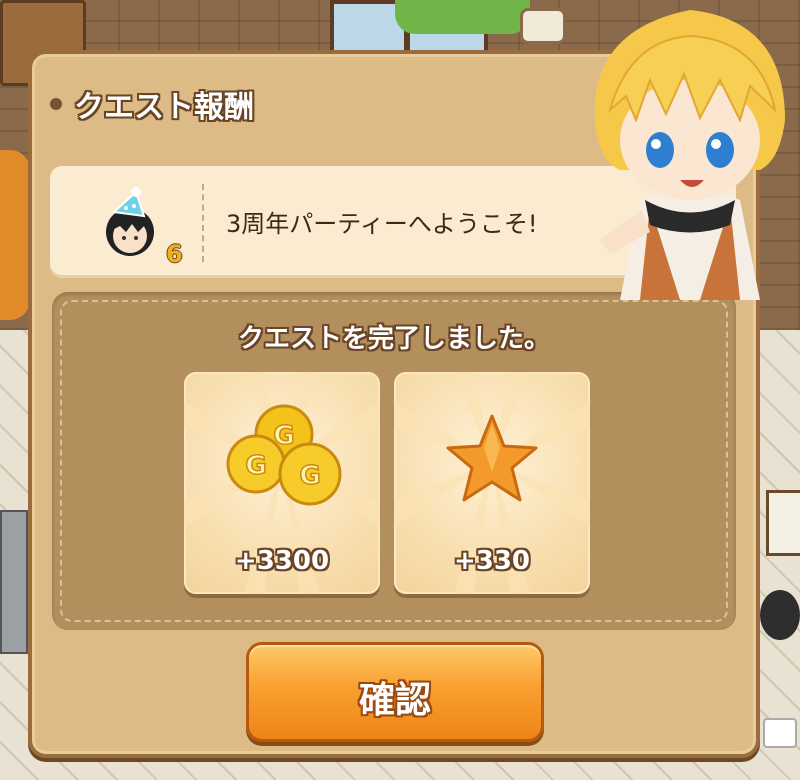 This screenshot has height=780, width=800. Describe the element at coordinates (689, 155) in the screenshot. I see `character-portrait` at that location.